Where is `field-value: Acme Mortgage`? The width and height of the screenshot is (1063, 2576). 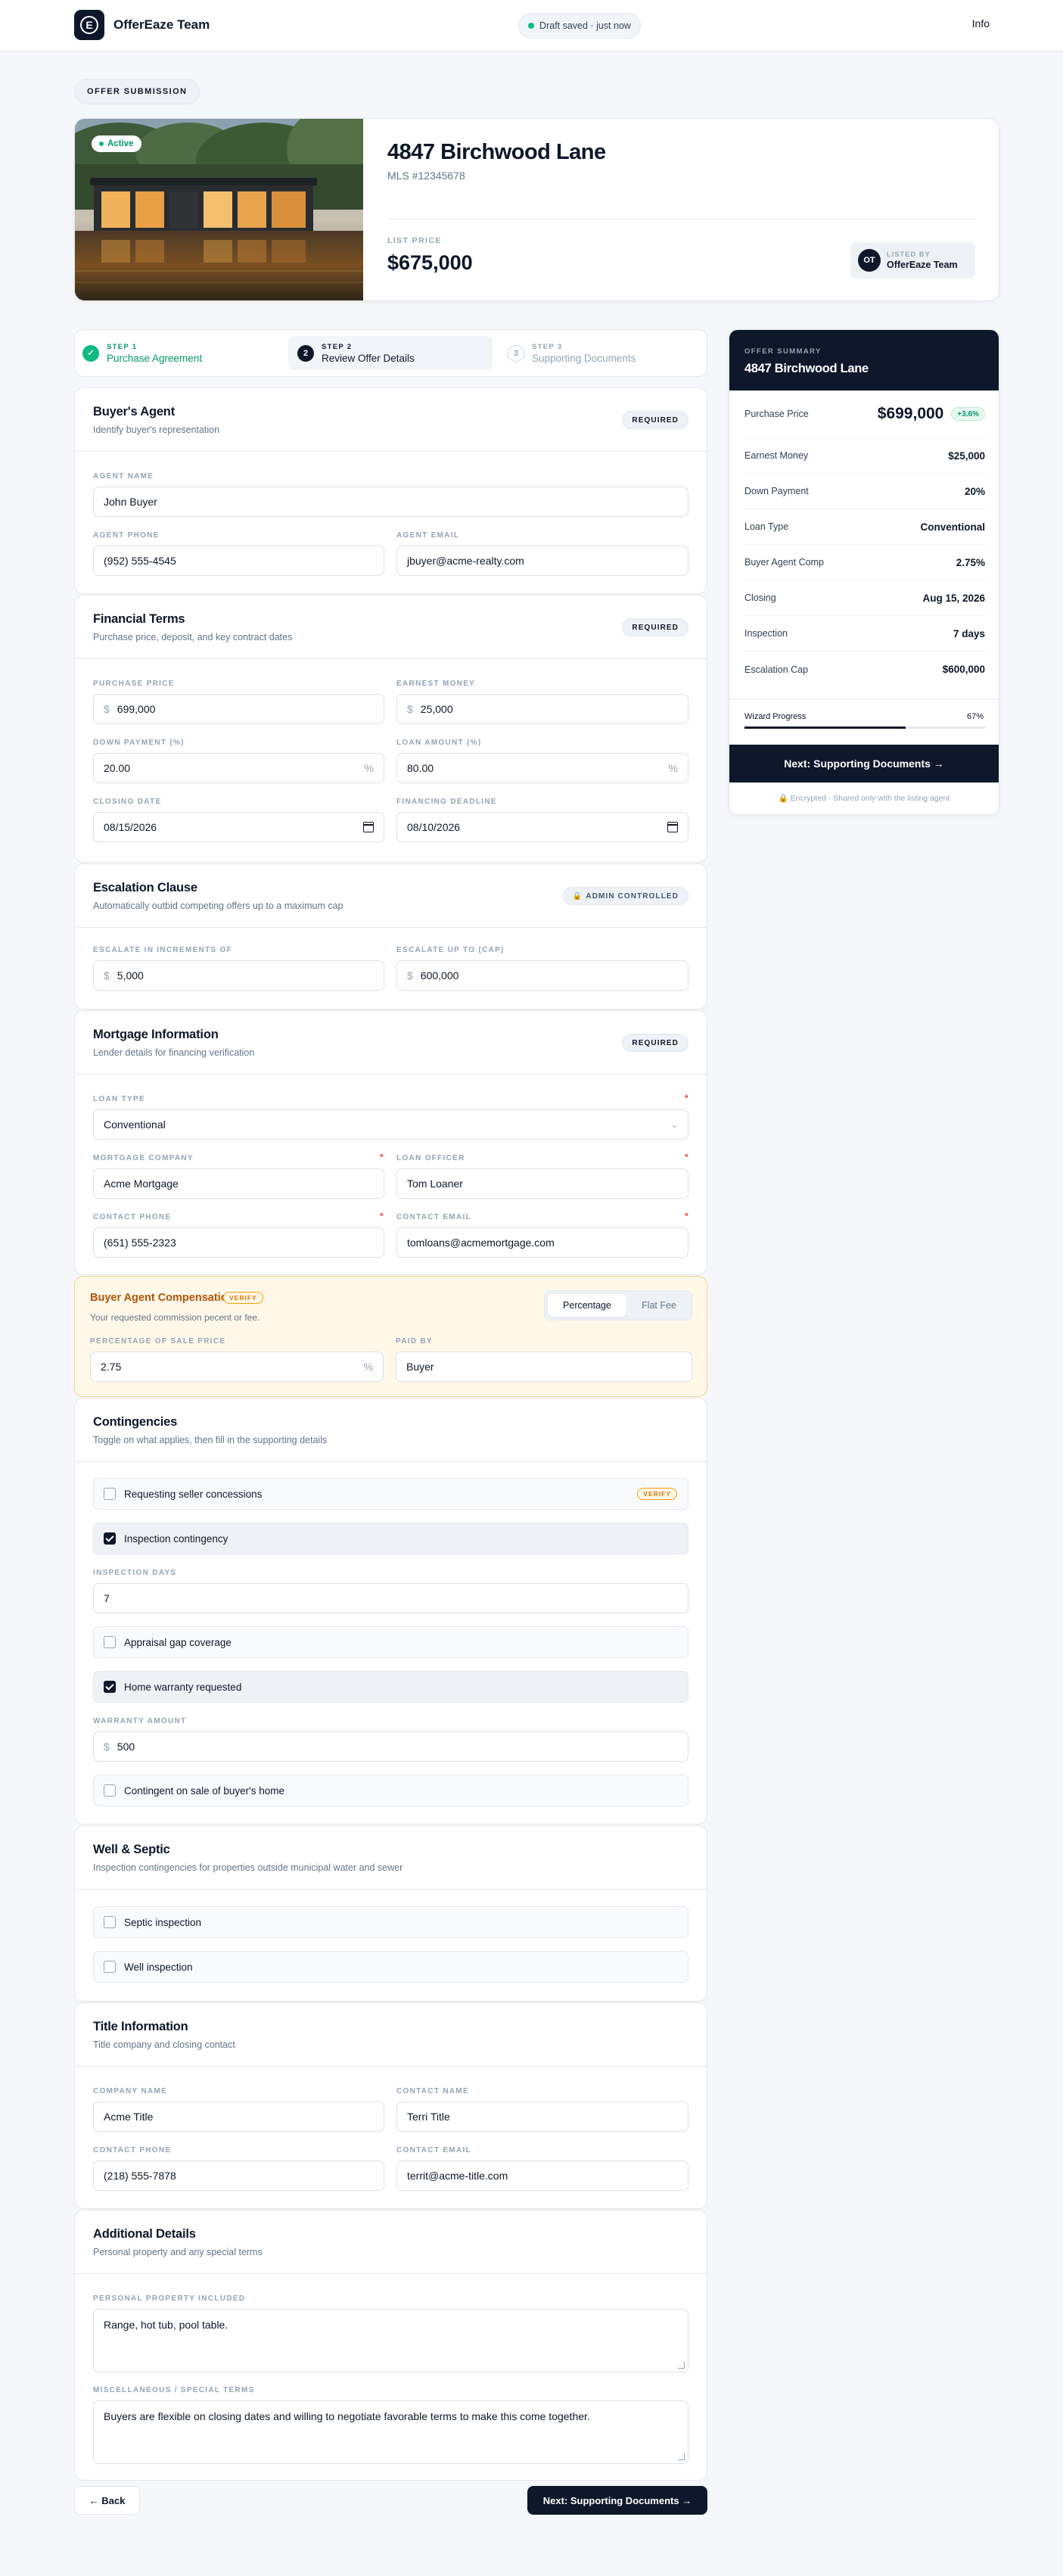 field-value: Acme Mortgage is located at coordinates (141, 1184).